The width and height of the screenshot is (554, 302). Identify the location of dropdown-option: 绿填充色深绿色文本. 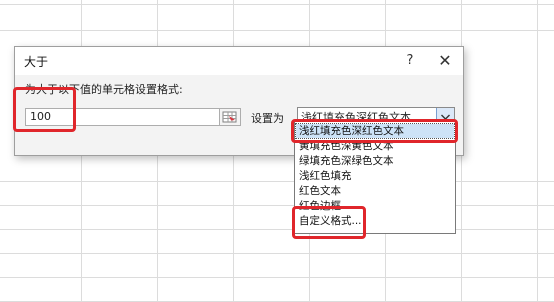
(375, 161).